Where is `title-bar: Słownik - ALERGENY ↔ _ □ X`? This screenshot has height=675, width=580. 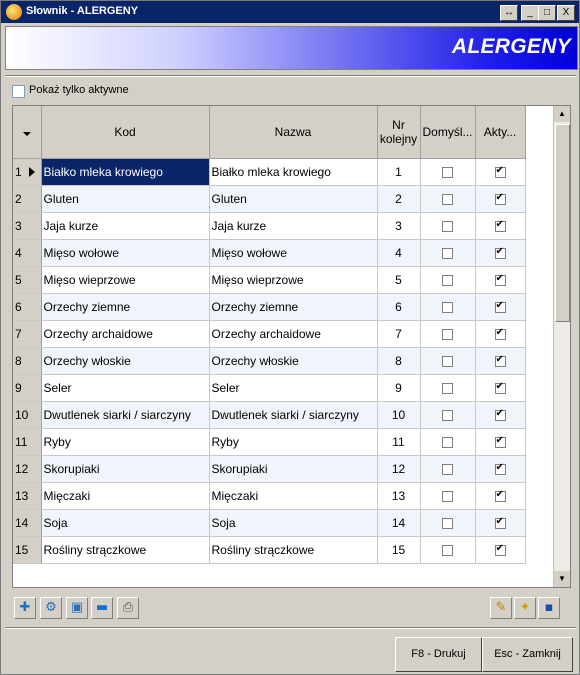
title-bar: Słownik - ALERGENY ↔ _ □ X is located at coordinates (290, 12).